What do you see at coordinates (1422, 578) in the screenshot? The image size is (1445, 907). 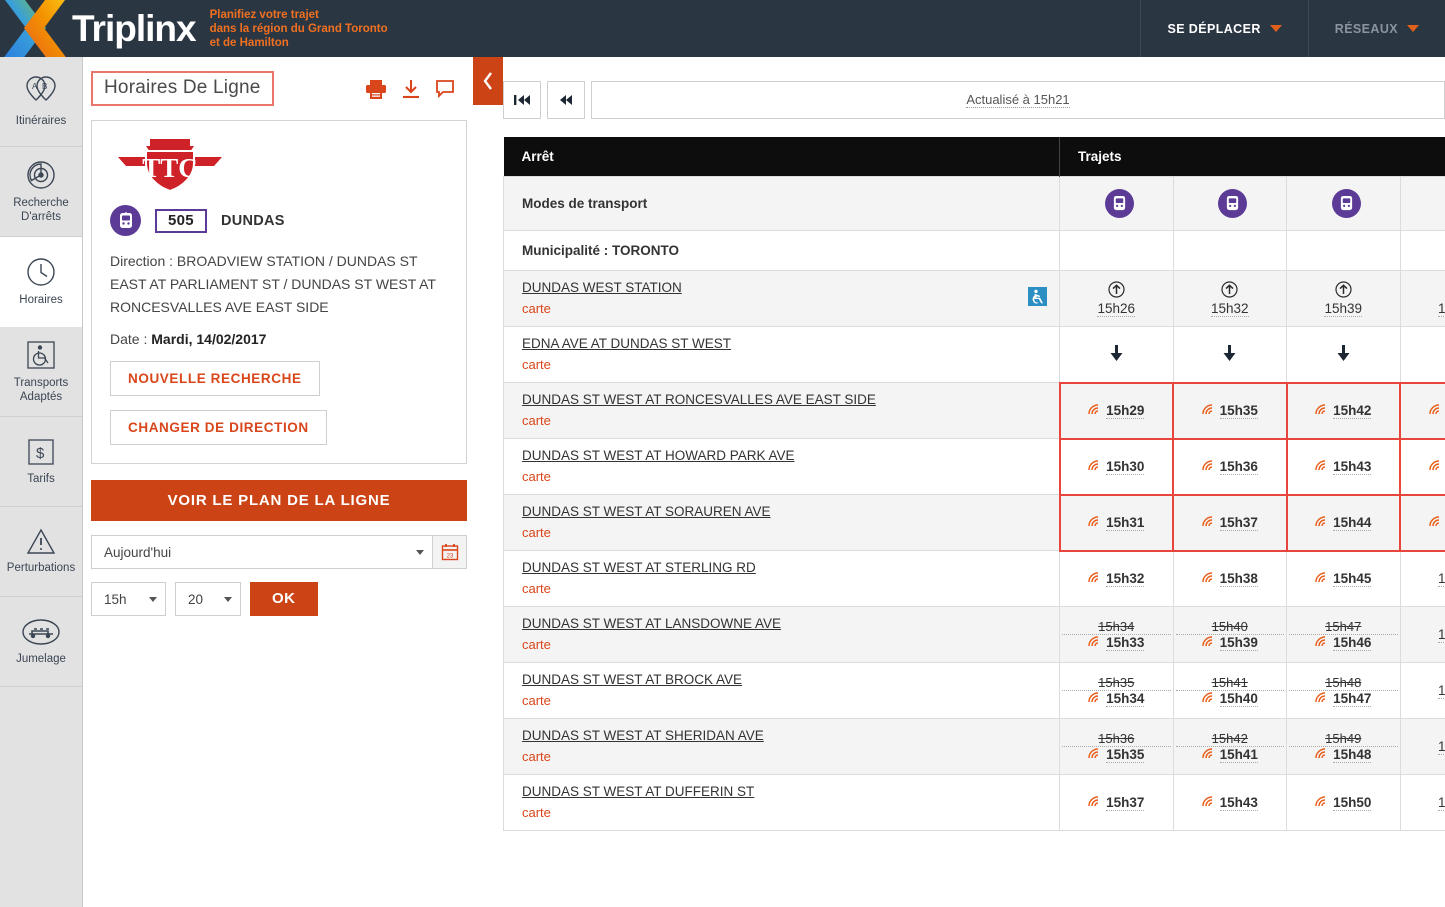 I see `trip-time-cell: 15h51` at bounding box center [1422, 578].